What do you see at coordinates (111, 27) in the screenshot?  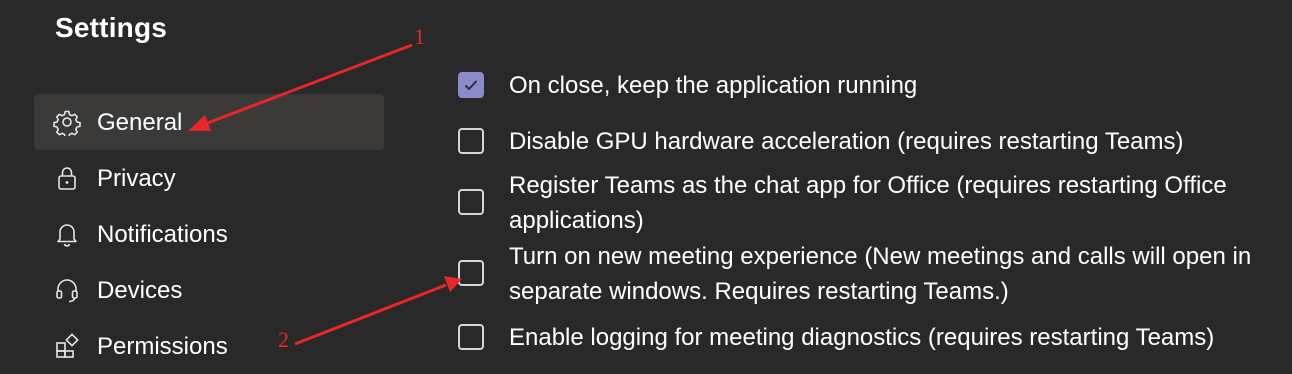 I see `page-title: Settings` at bounding box center [111, 27].